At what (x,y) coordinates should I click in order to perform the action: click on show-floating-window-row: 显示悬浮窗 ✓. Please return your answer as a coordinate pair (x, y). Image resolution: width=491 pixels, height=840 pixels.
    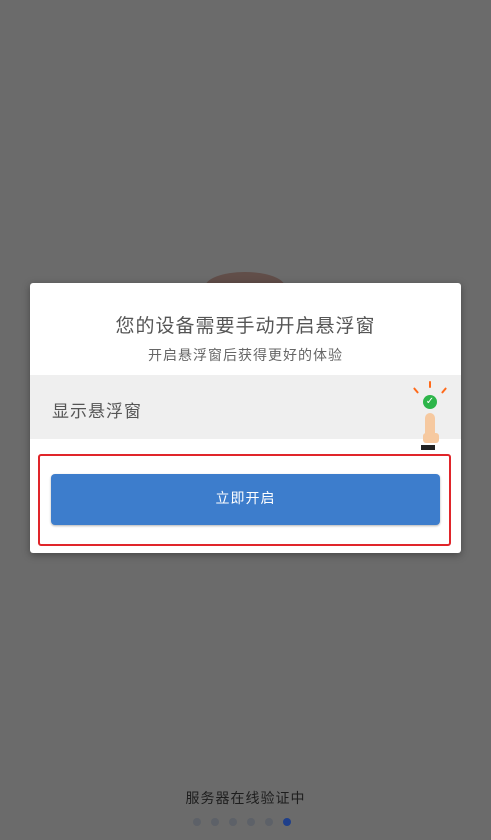
    Looking at the image, I should click on (245, 412).